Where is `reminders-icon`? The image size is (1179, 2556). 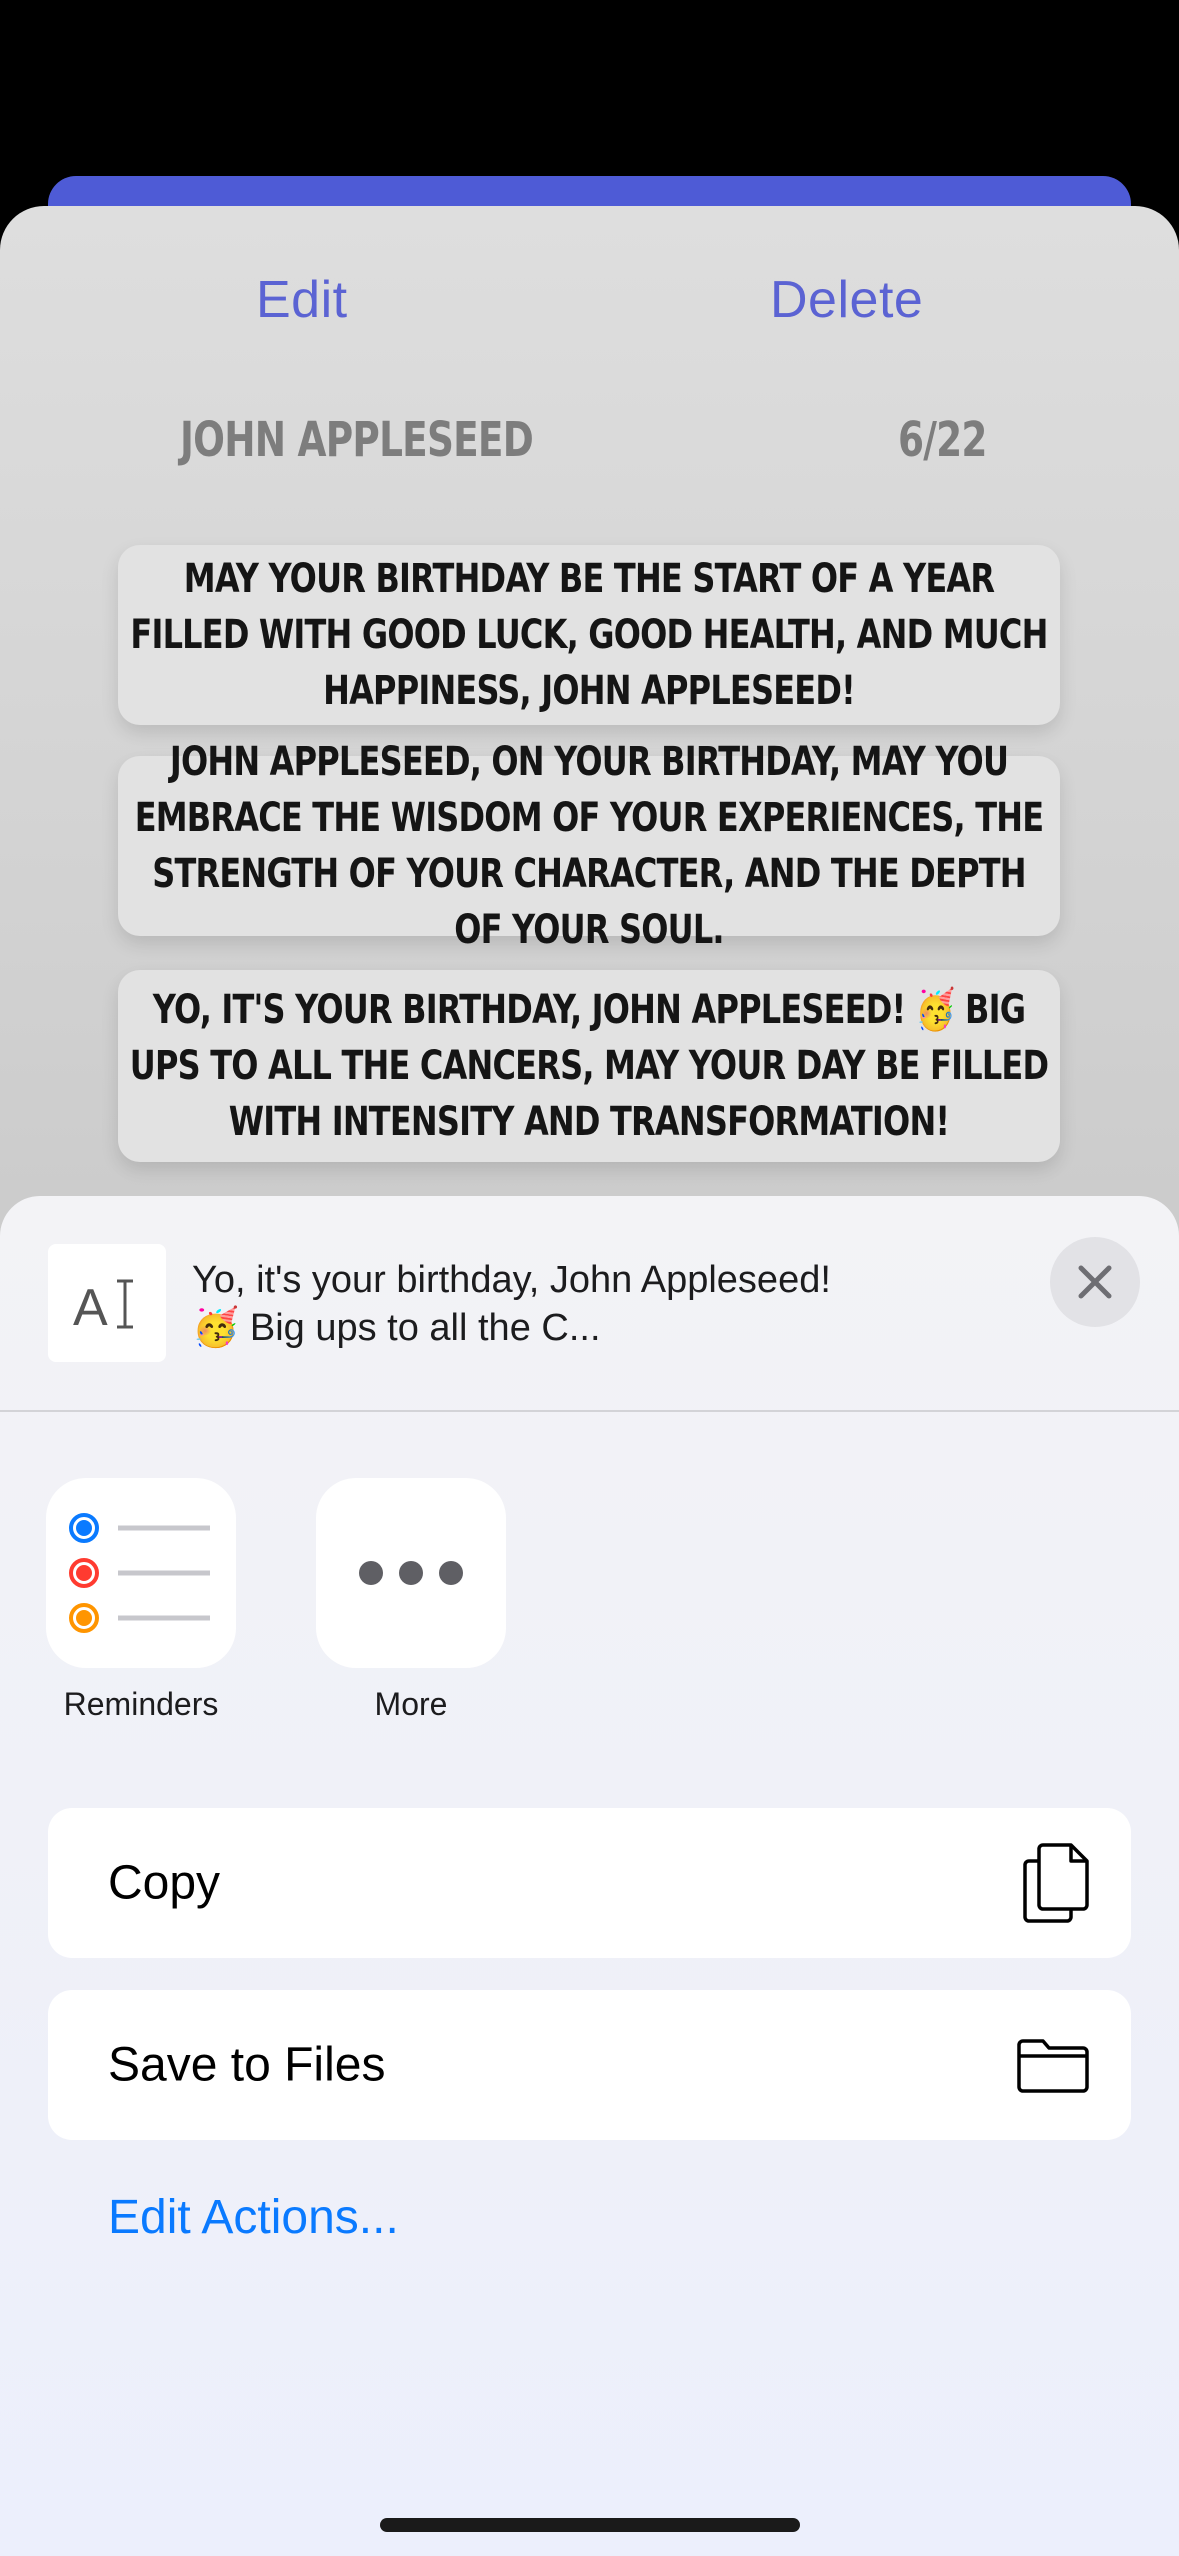 reminders-icon is located at coordinates (139, 1573).